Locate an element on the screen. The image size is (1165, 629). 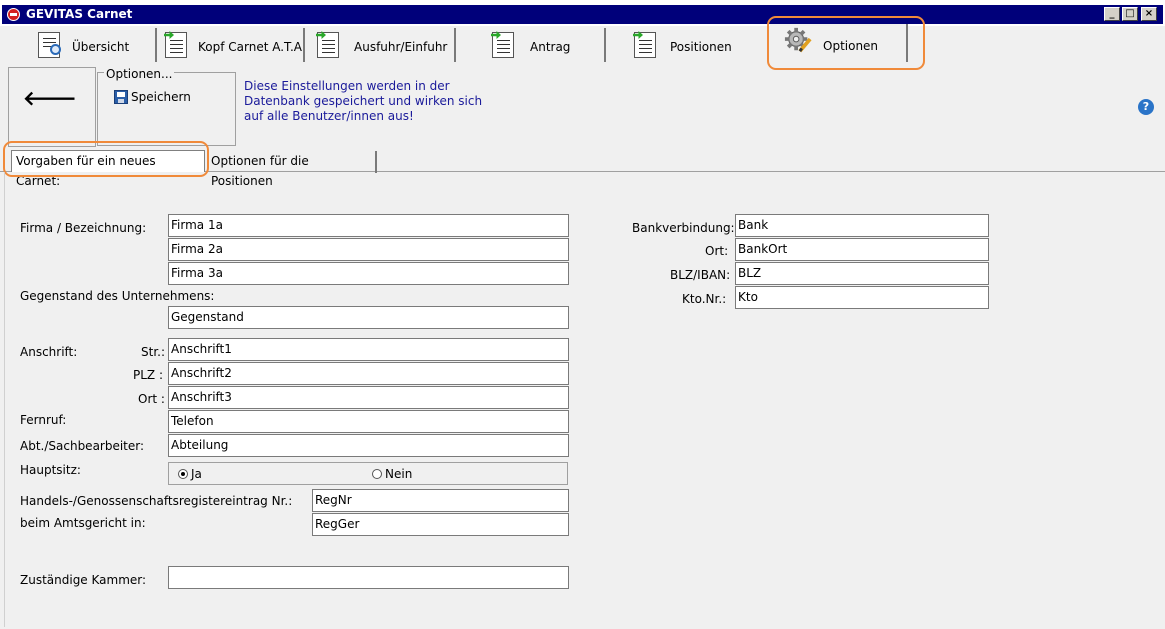
options-group: Optionen... Speichern is located at coordinates (166, 106).